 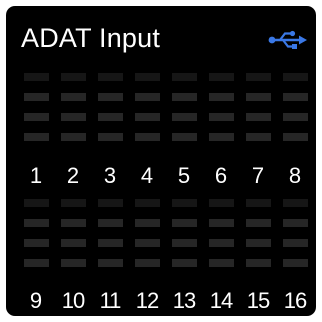 What do you see at coordinates (110, 301) in the screenshot?
I see `channel-11-label: 11` at bounding box center [110, 301].